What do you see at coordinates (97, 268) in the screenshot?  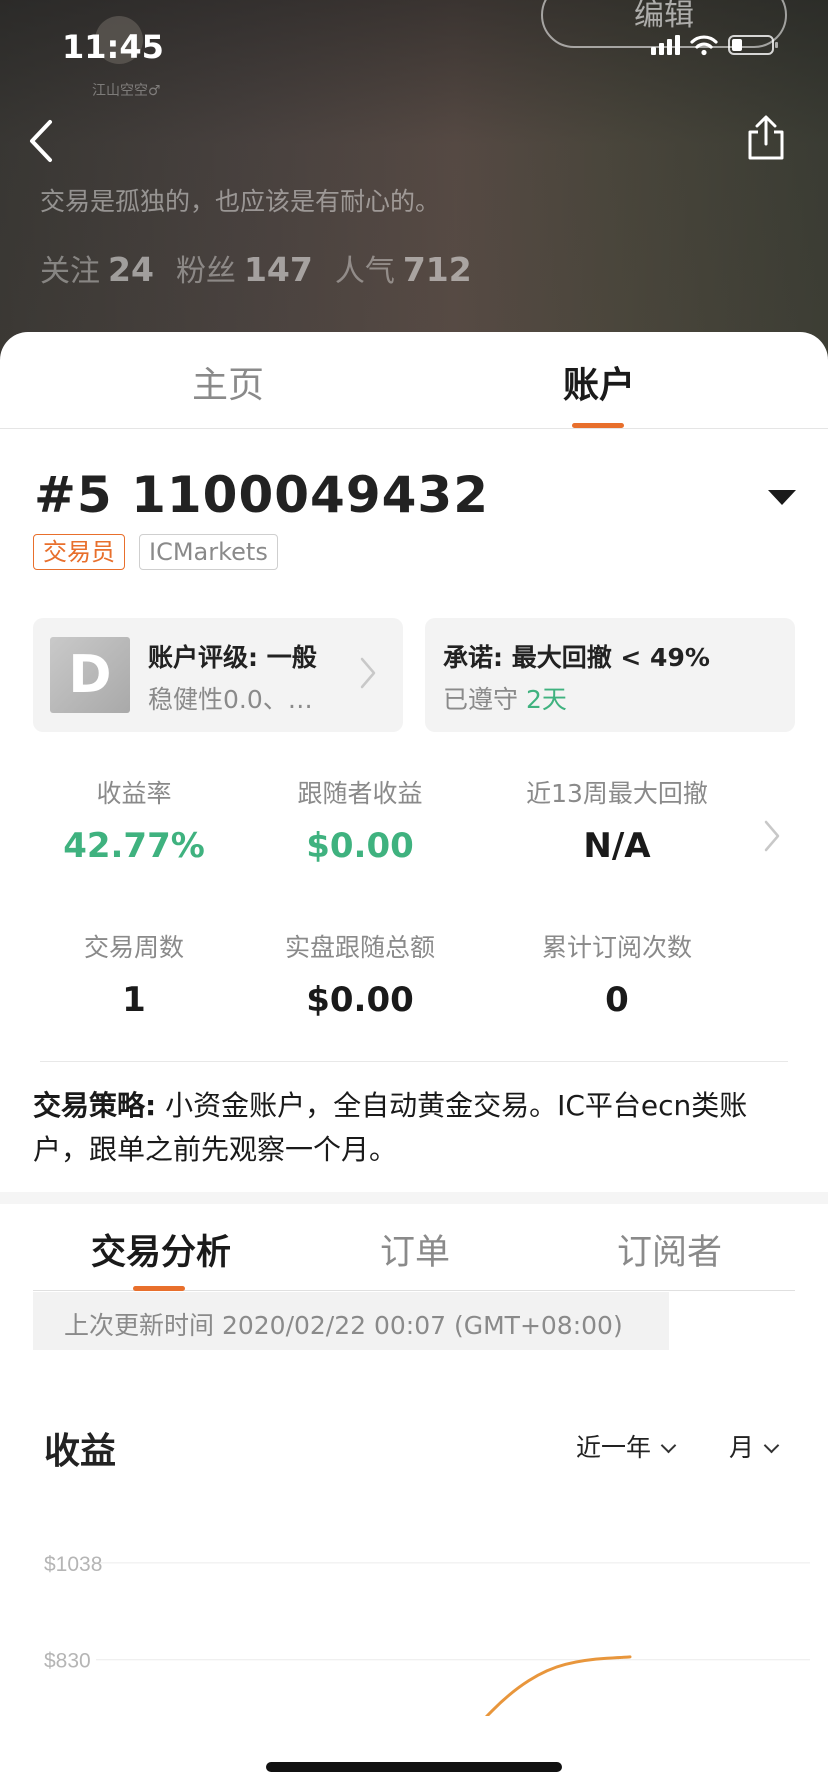 I see `stat-following: 关注 24` at bounding box center [97, 268].